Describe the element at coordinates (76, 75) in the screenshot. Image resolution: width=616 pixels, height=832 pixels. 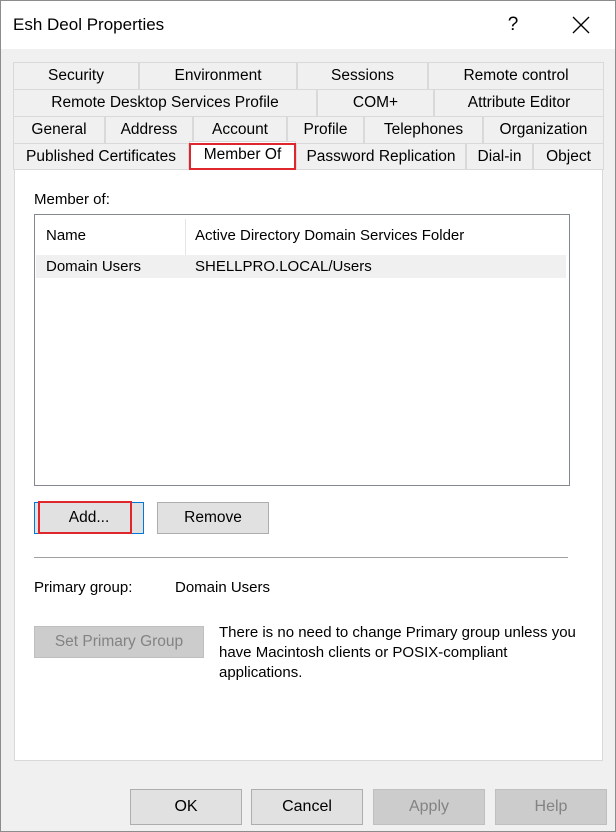
I see `tab-security: Security` at that location.